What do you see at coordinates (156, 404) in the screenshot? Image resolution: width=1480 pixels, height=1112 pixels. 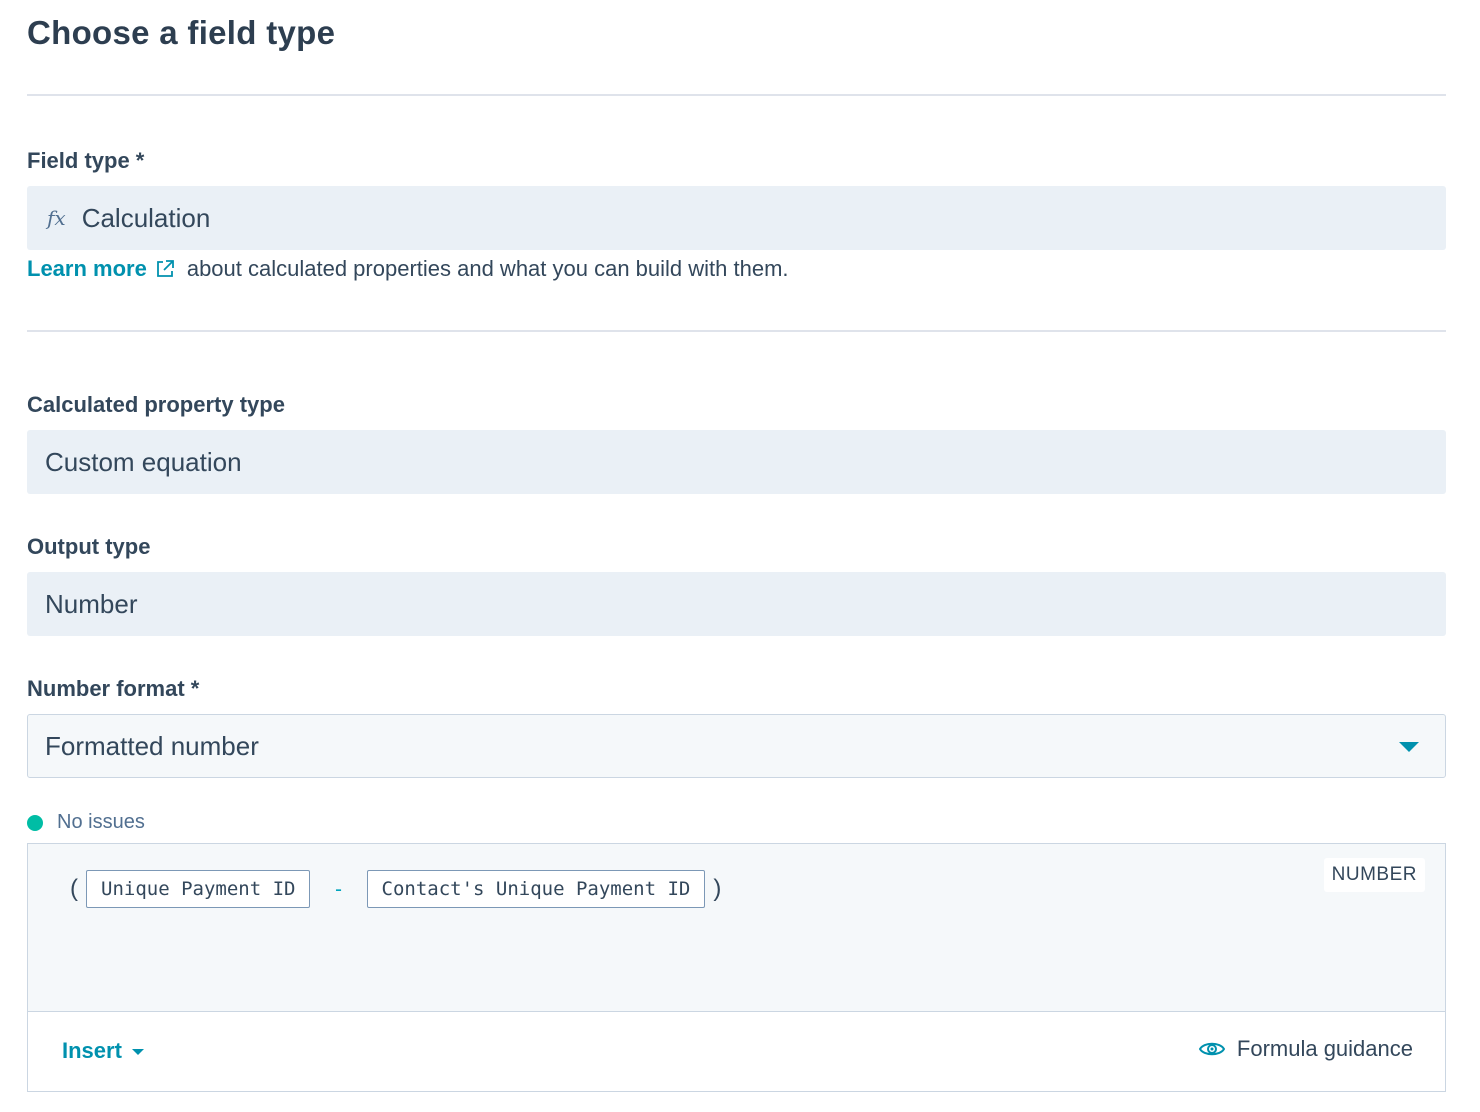 I see `calculated-property-type-label: Calculated property type` at bounding box center [156, 404].